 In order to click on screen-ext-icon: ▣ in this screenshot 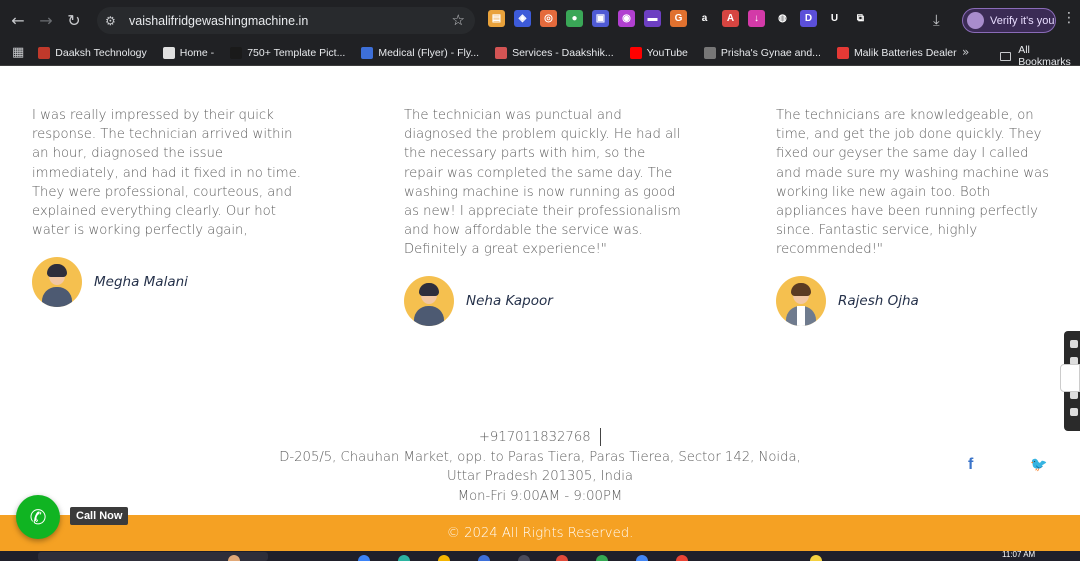, I will do `click(600, 18)`.